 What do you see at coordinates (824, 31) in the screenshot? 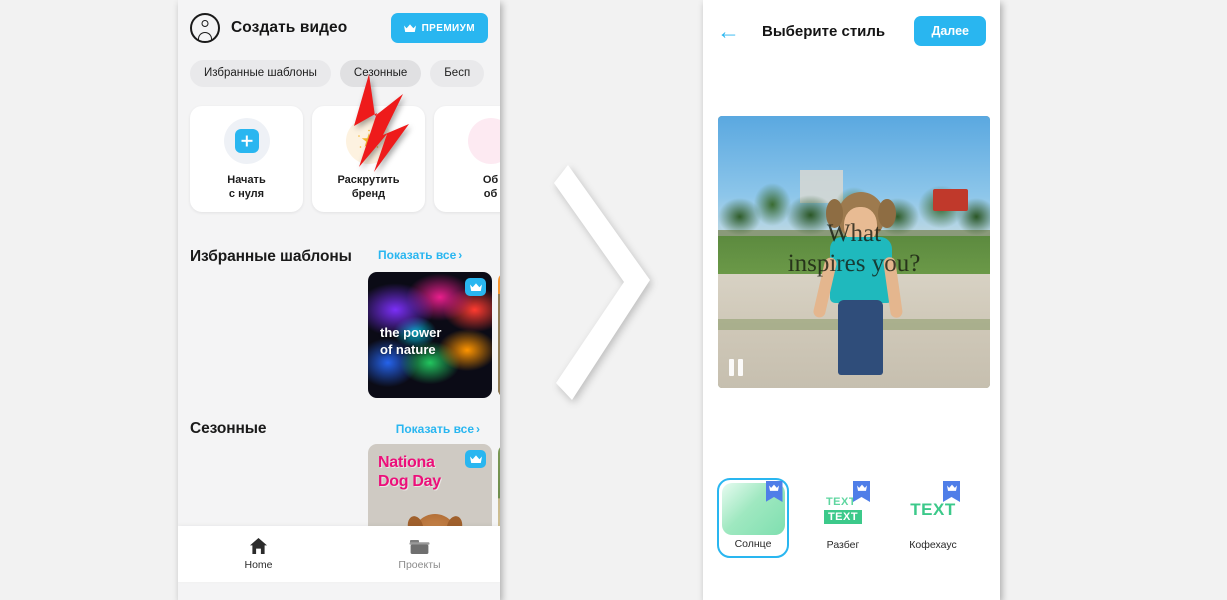
I see `right-page-title: Выберите стиль` at bounding box center [824, 31].